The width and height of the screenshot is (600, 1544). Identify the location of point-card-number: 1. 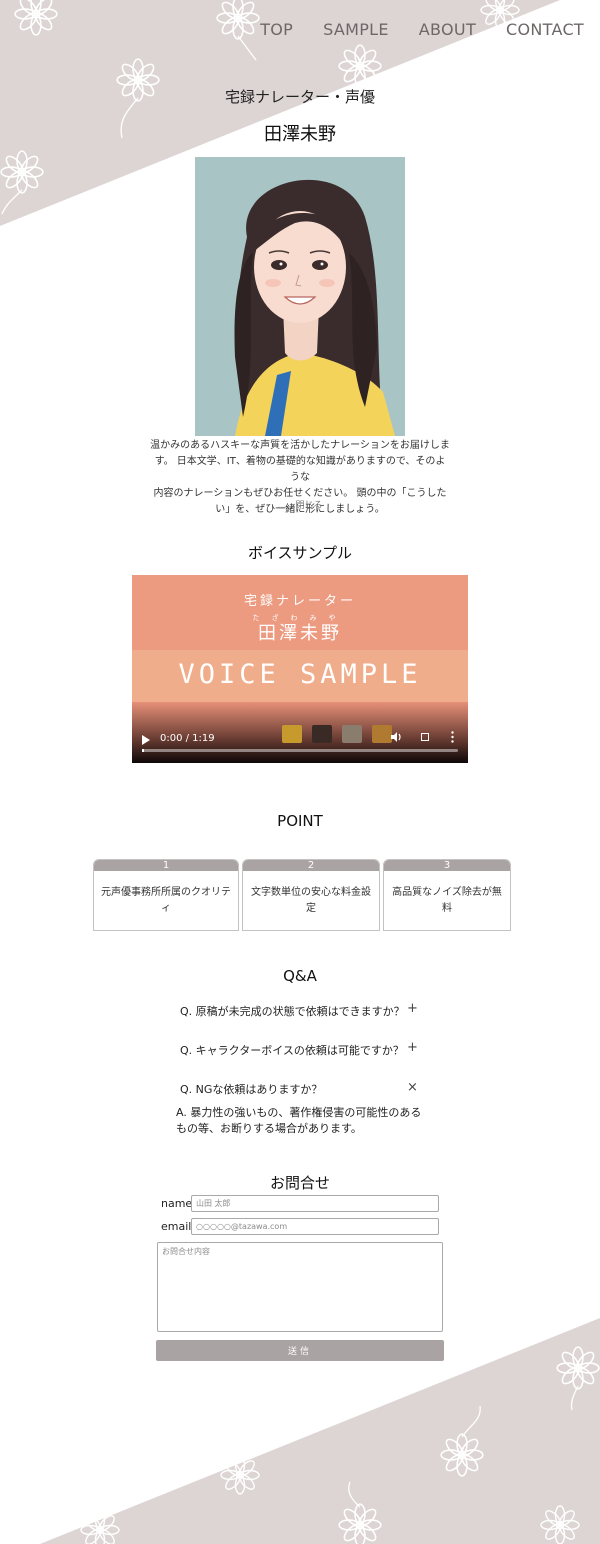
(166, 865).